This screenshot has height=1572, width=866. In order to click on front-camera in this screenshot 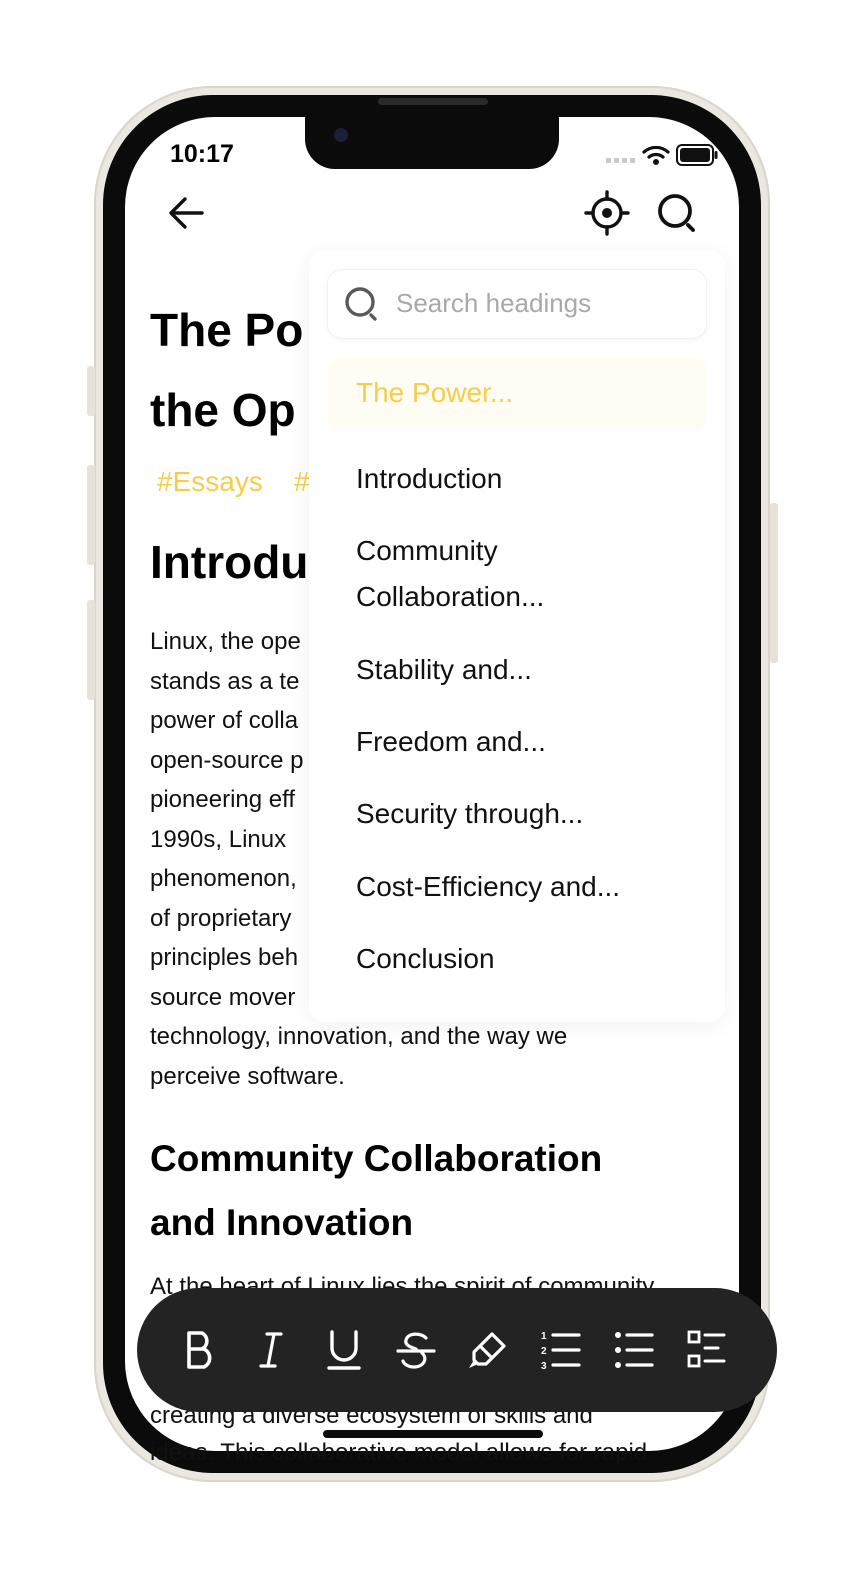, I will do `click(341, 135)`.